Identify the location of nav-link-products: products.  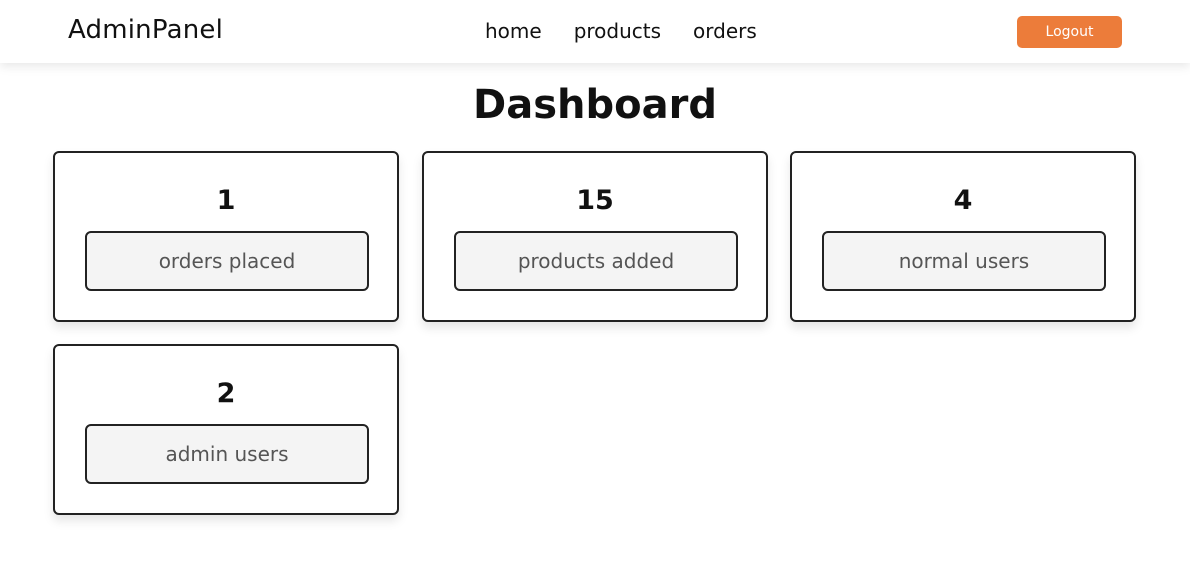
(617, 31).